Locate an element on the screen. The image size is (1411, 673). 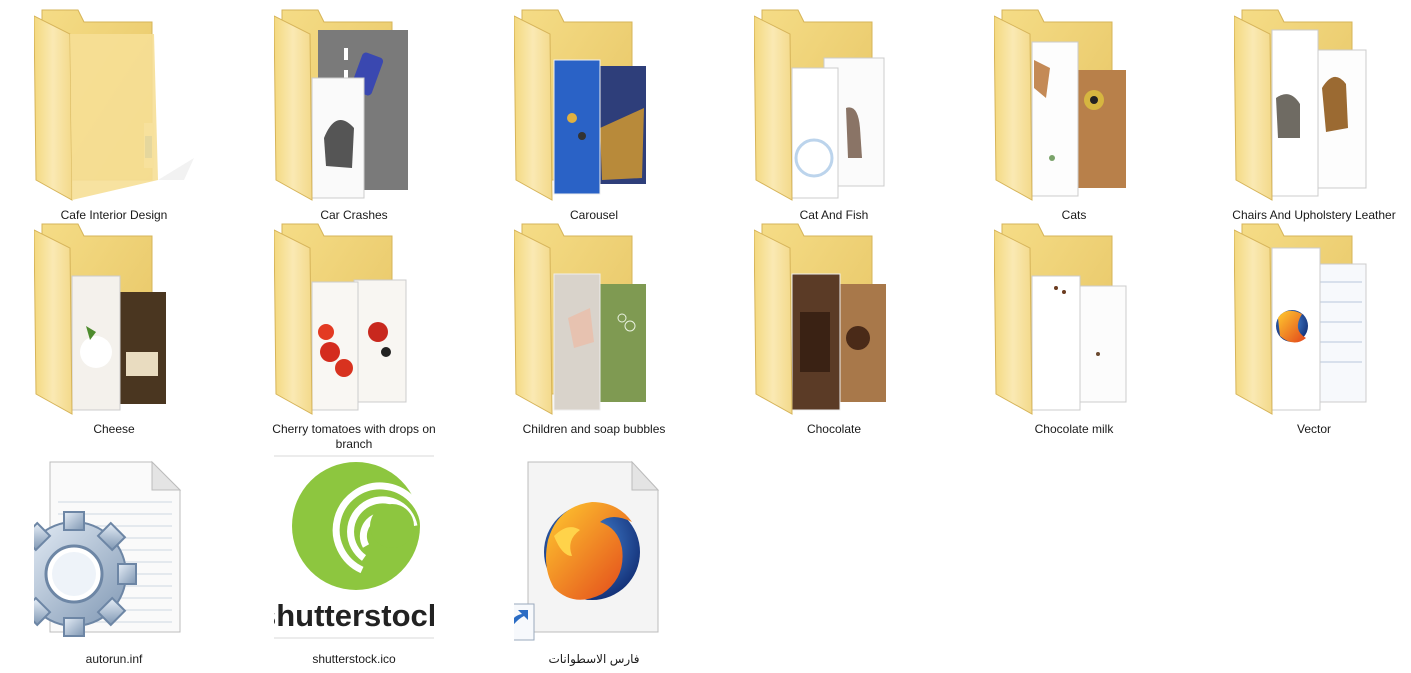
folder-chairs-and-upholstery-leather: Chairs And Upholstery Leather is located at coordinates (1312, 115).